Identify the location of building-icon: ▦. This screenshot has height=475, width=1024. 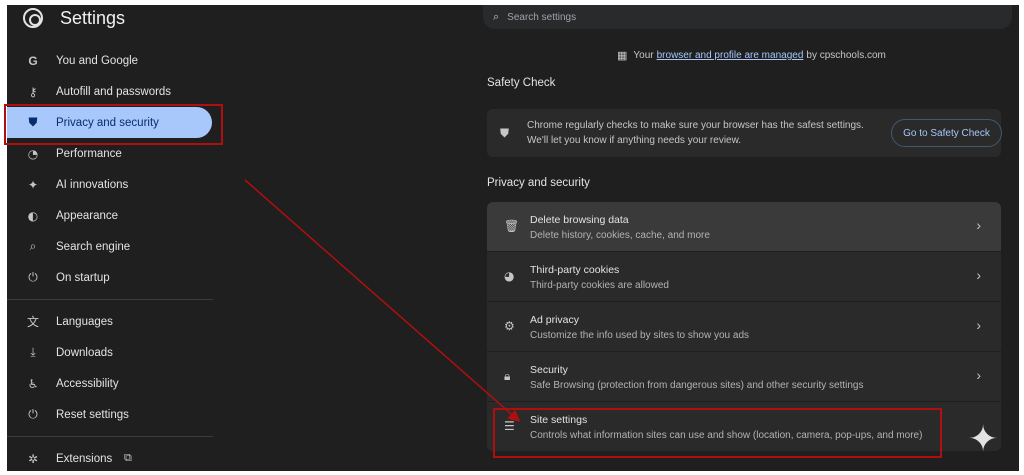
(622, 56).